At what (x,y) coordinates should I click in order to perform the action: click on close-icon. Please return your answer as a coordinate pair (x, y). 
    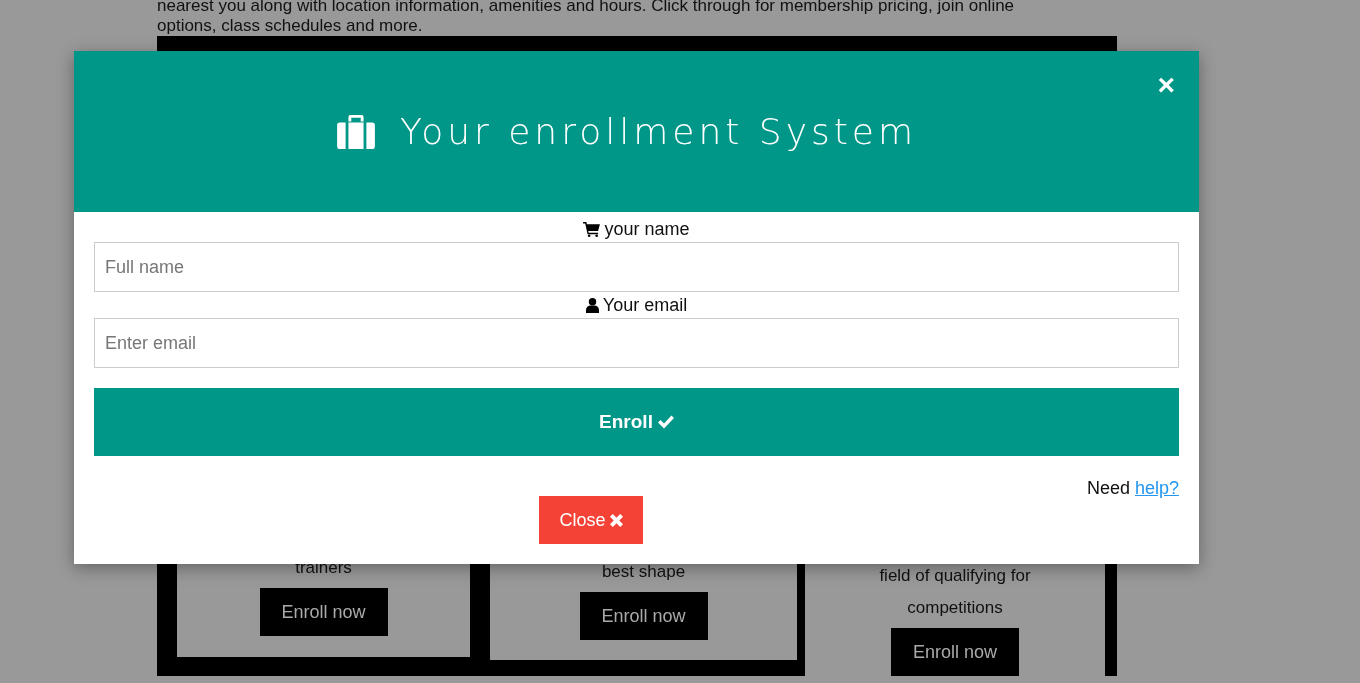
    Looking at the image, I should click on (616, 520).